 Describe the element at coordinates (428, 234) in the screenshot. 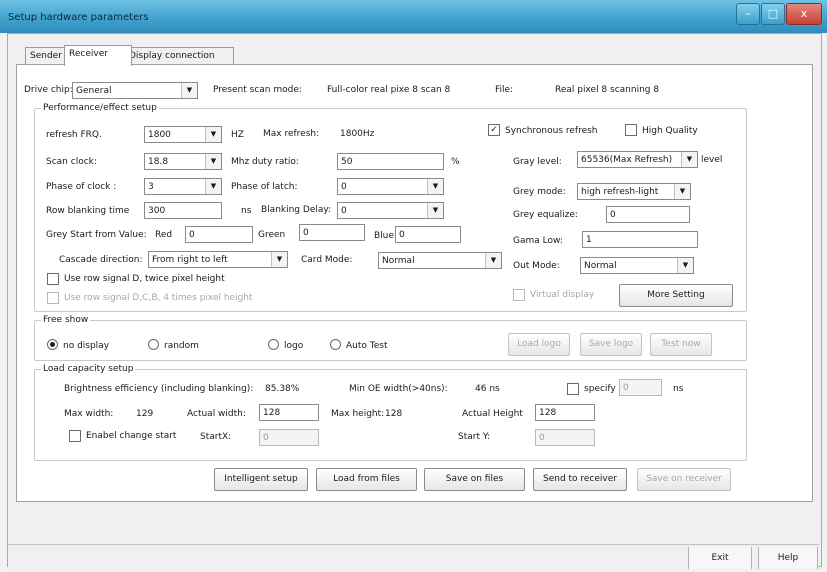

I see `blue-input: 0` at that location.